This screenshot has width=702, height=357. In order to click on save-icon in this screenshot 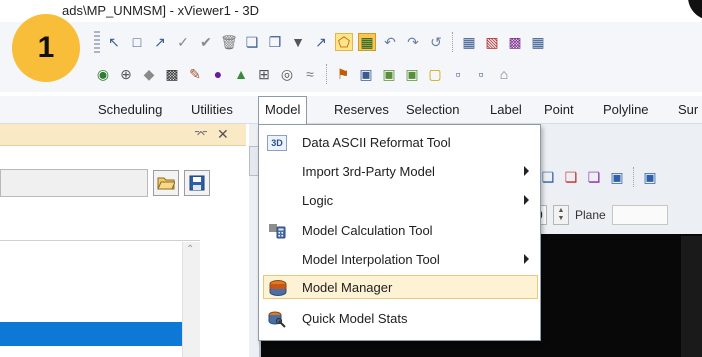, I will do `click(197, 183)`.